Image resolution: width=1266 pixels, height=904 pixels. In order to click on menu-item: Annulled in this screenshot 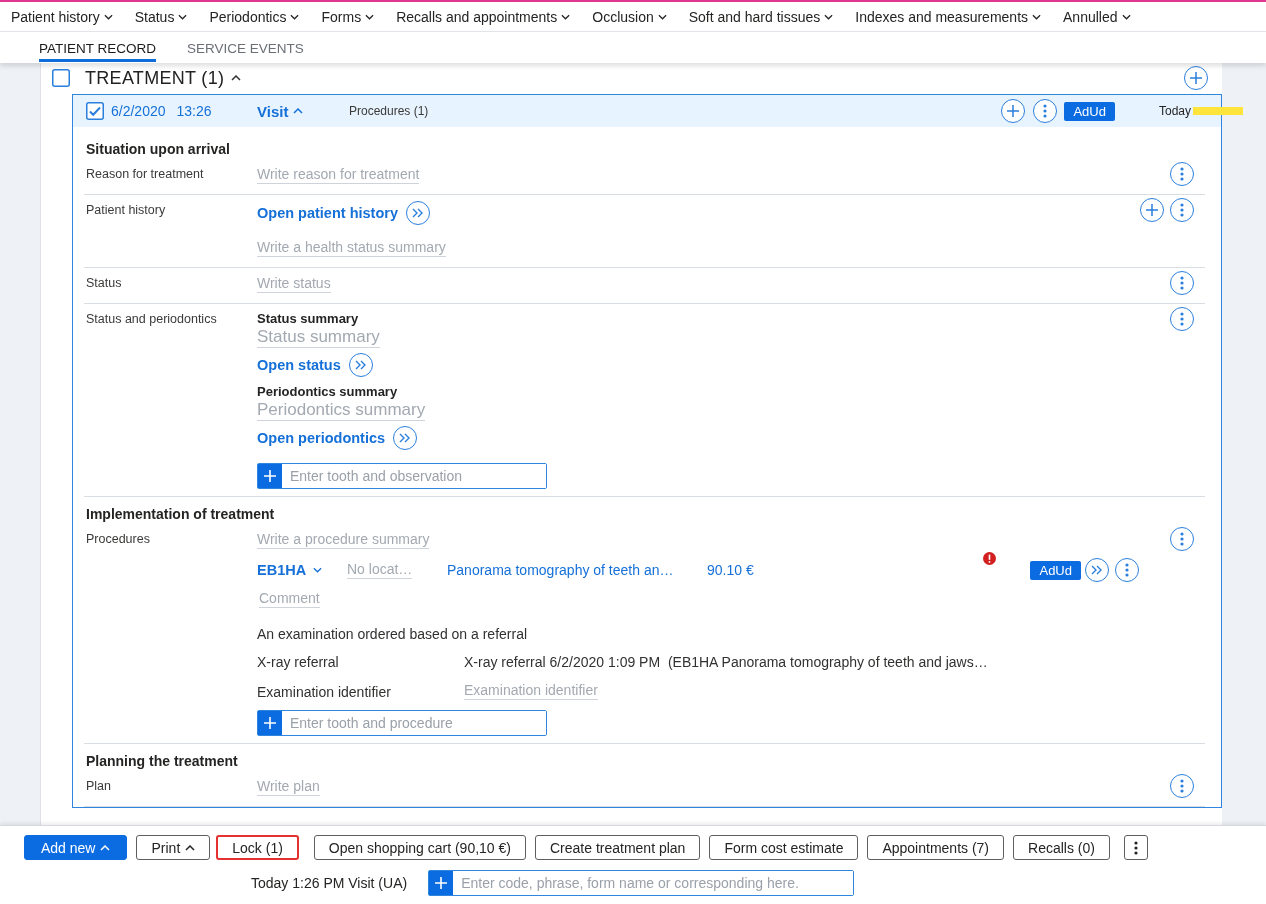, I will do `click(1097, 16)`.